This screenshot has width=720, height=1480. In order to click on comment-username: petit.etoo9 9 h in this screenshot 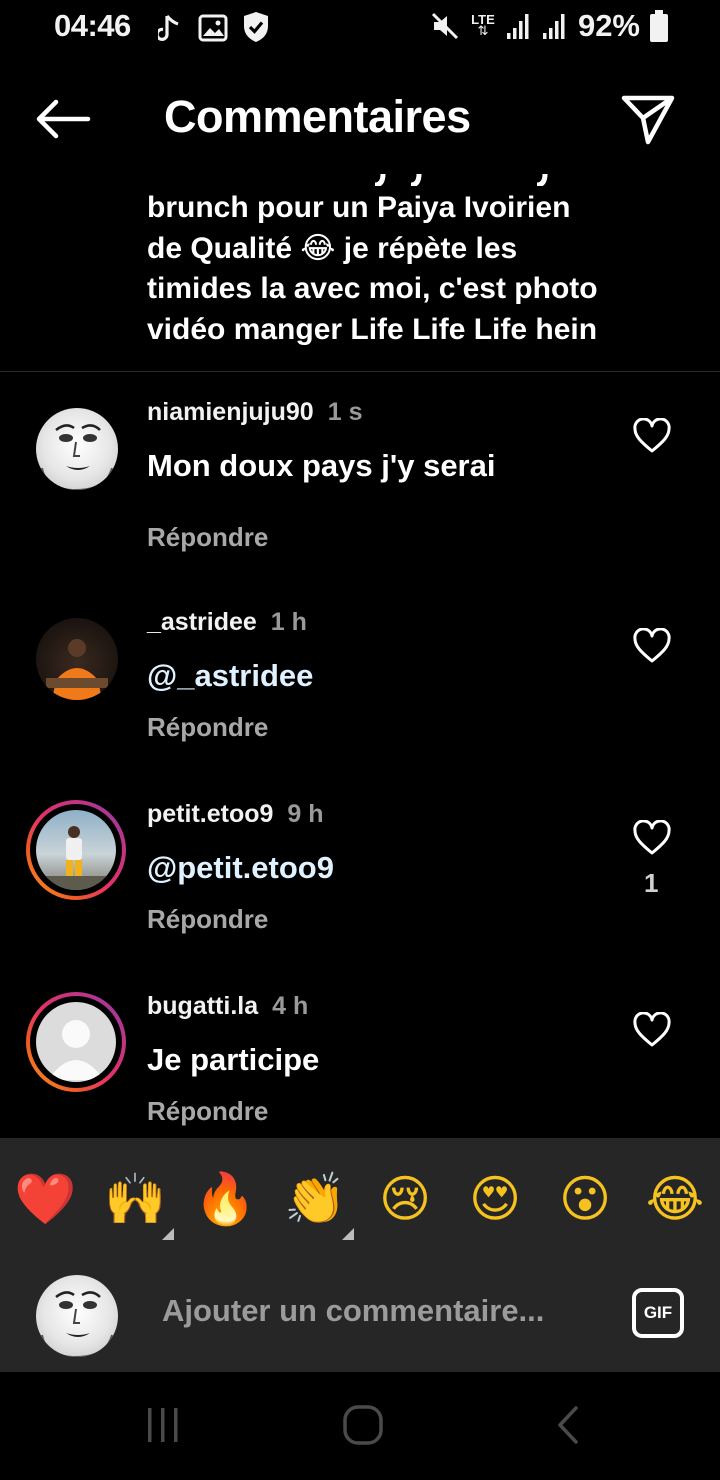, I will do `click(235, 814)`.